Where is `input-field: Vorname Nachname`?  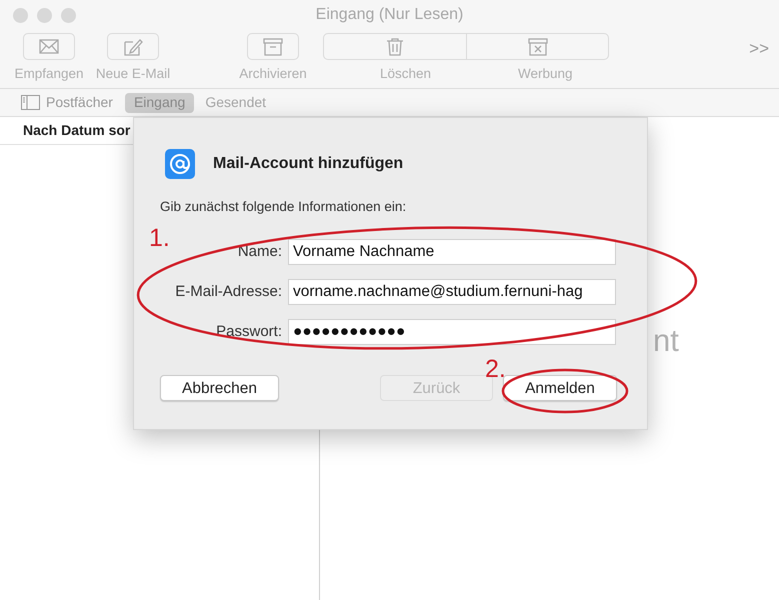
input-field: Vorname Nachname is located at coordinates (452, 252).